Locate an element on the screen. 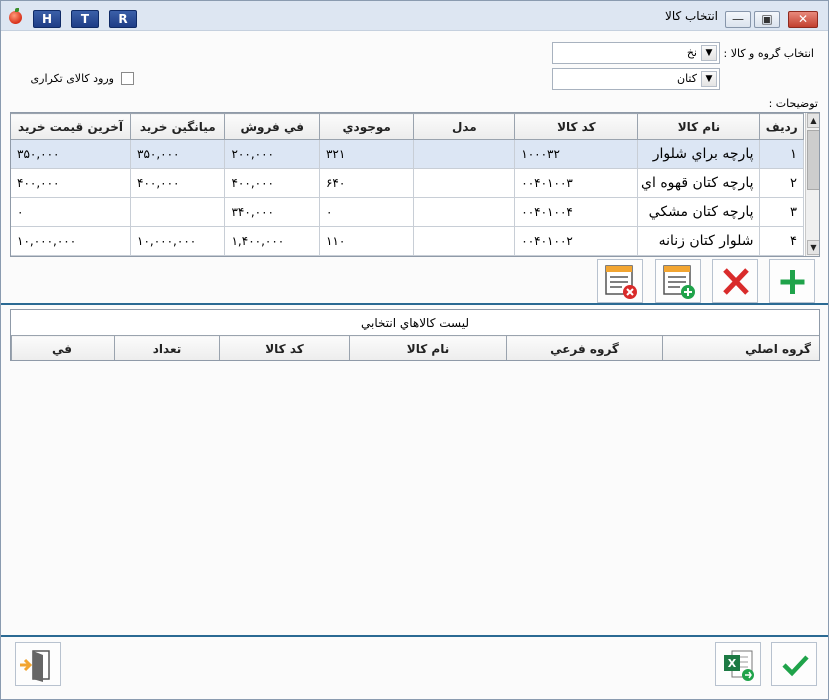  repeat-items-checkbox is located at coordinates (127, 78).